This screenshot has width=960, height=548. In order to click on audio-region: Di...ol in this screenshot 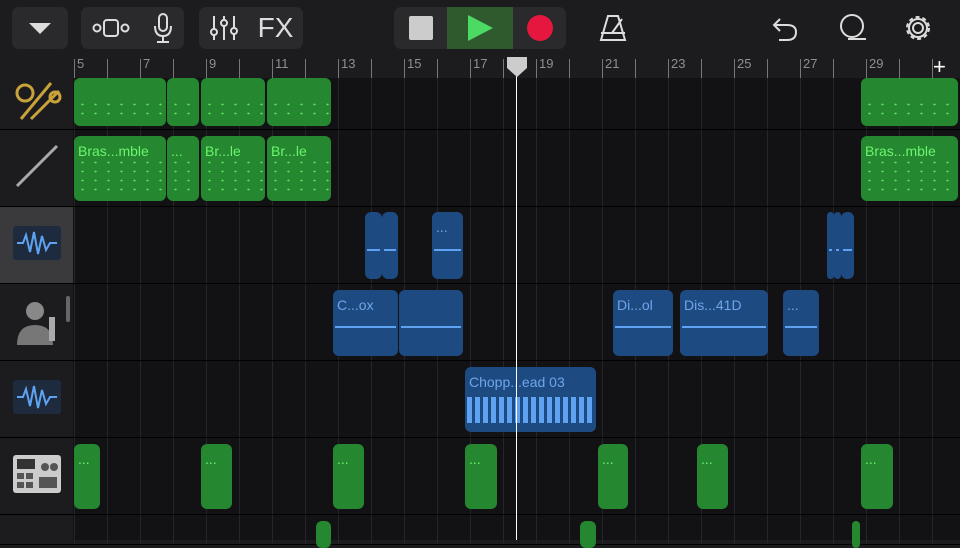, I will do `click(643, 323)`.